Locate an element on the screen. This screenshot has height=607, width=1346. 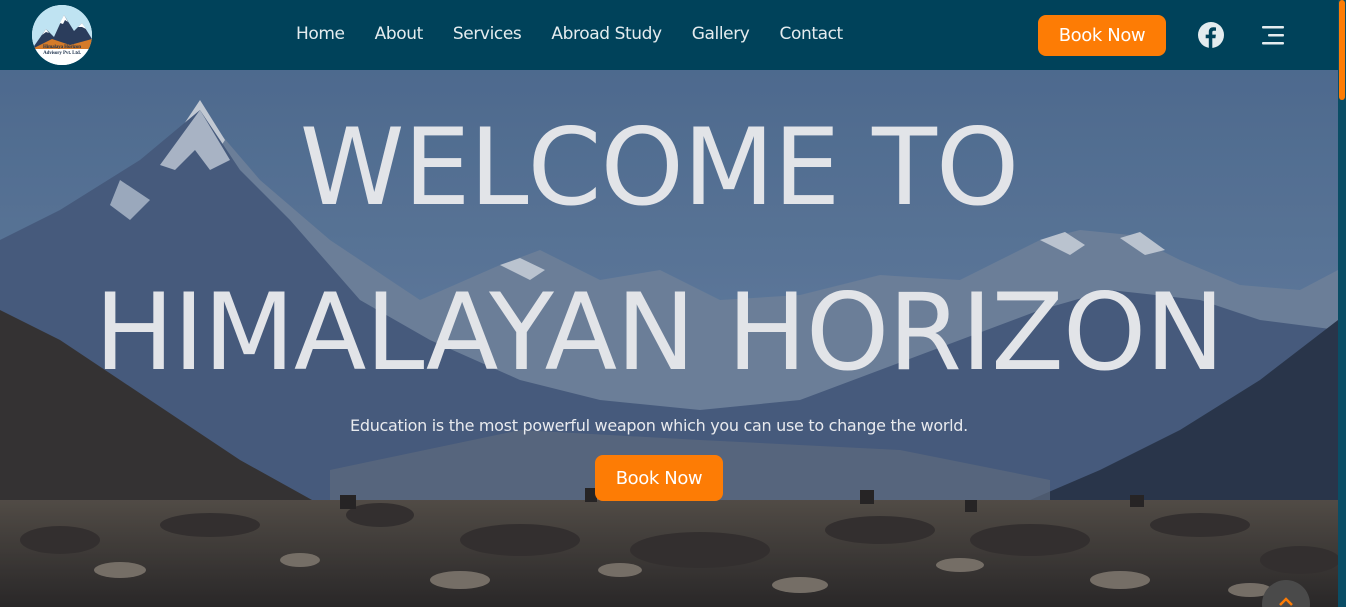
nav-home: Home is located at coordinates (320, 34).